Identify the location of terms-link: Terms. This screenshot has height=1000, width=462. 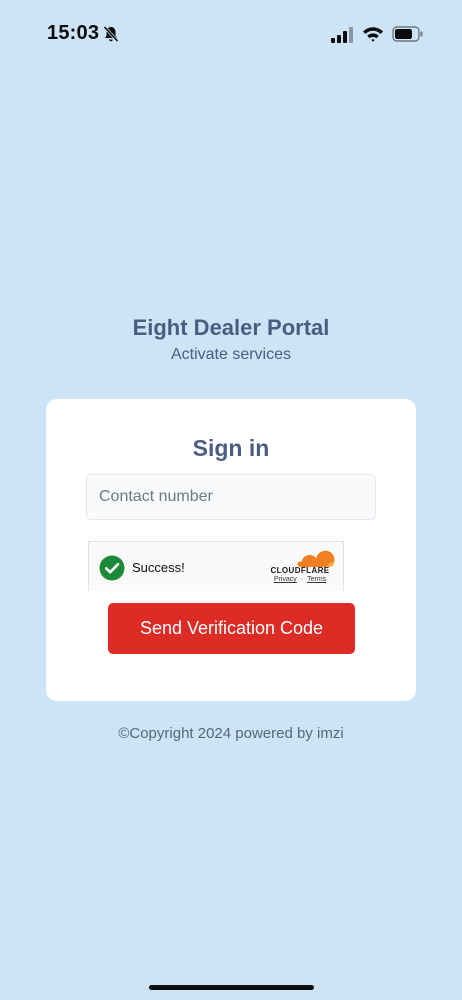
(316, 579).